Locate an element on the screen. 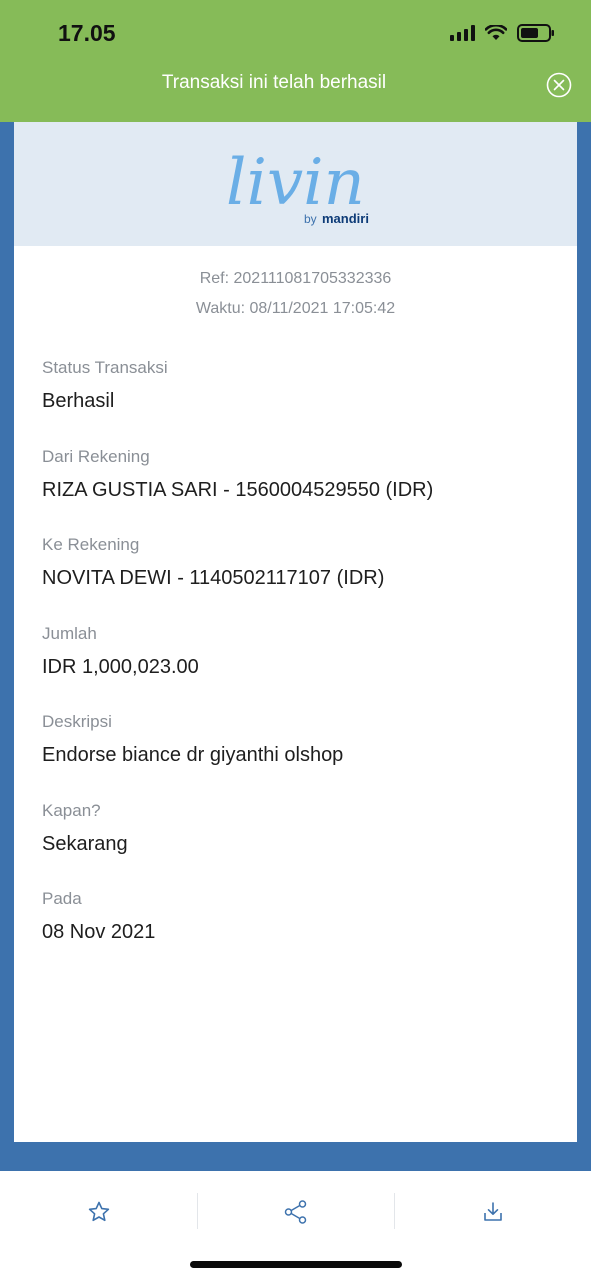 The width and height of the screenshot is (591, 1280). success-message: Transaksi ini telah berhasil is located at coordinates (274, 82).